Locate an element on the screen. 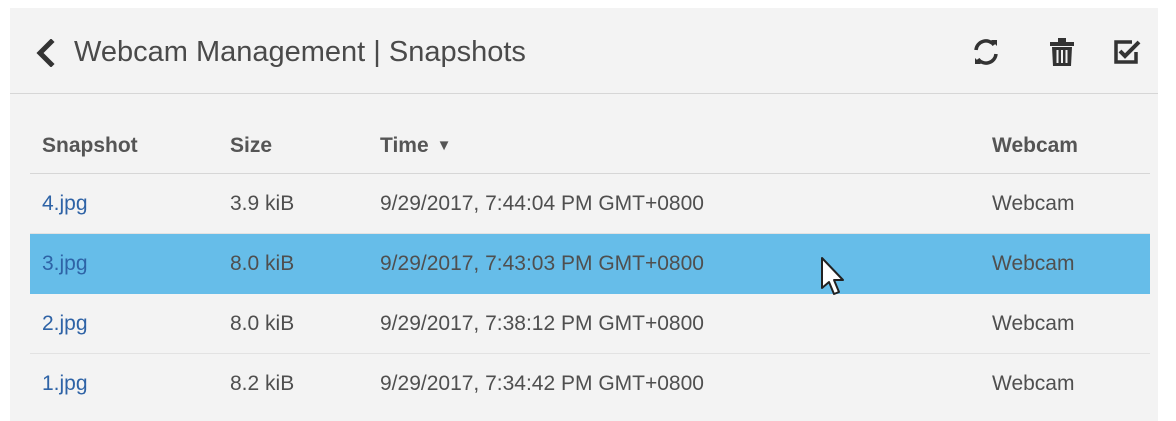 This screenshot has height=421, width=1176. size-cell: 8.2 kiB is located at coordinates (262, 383).